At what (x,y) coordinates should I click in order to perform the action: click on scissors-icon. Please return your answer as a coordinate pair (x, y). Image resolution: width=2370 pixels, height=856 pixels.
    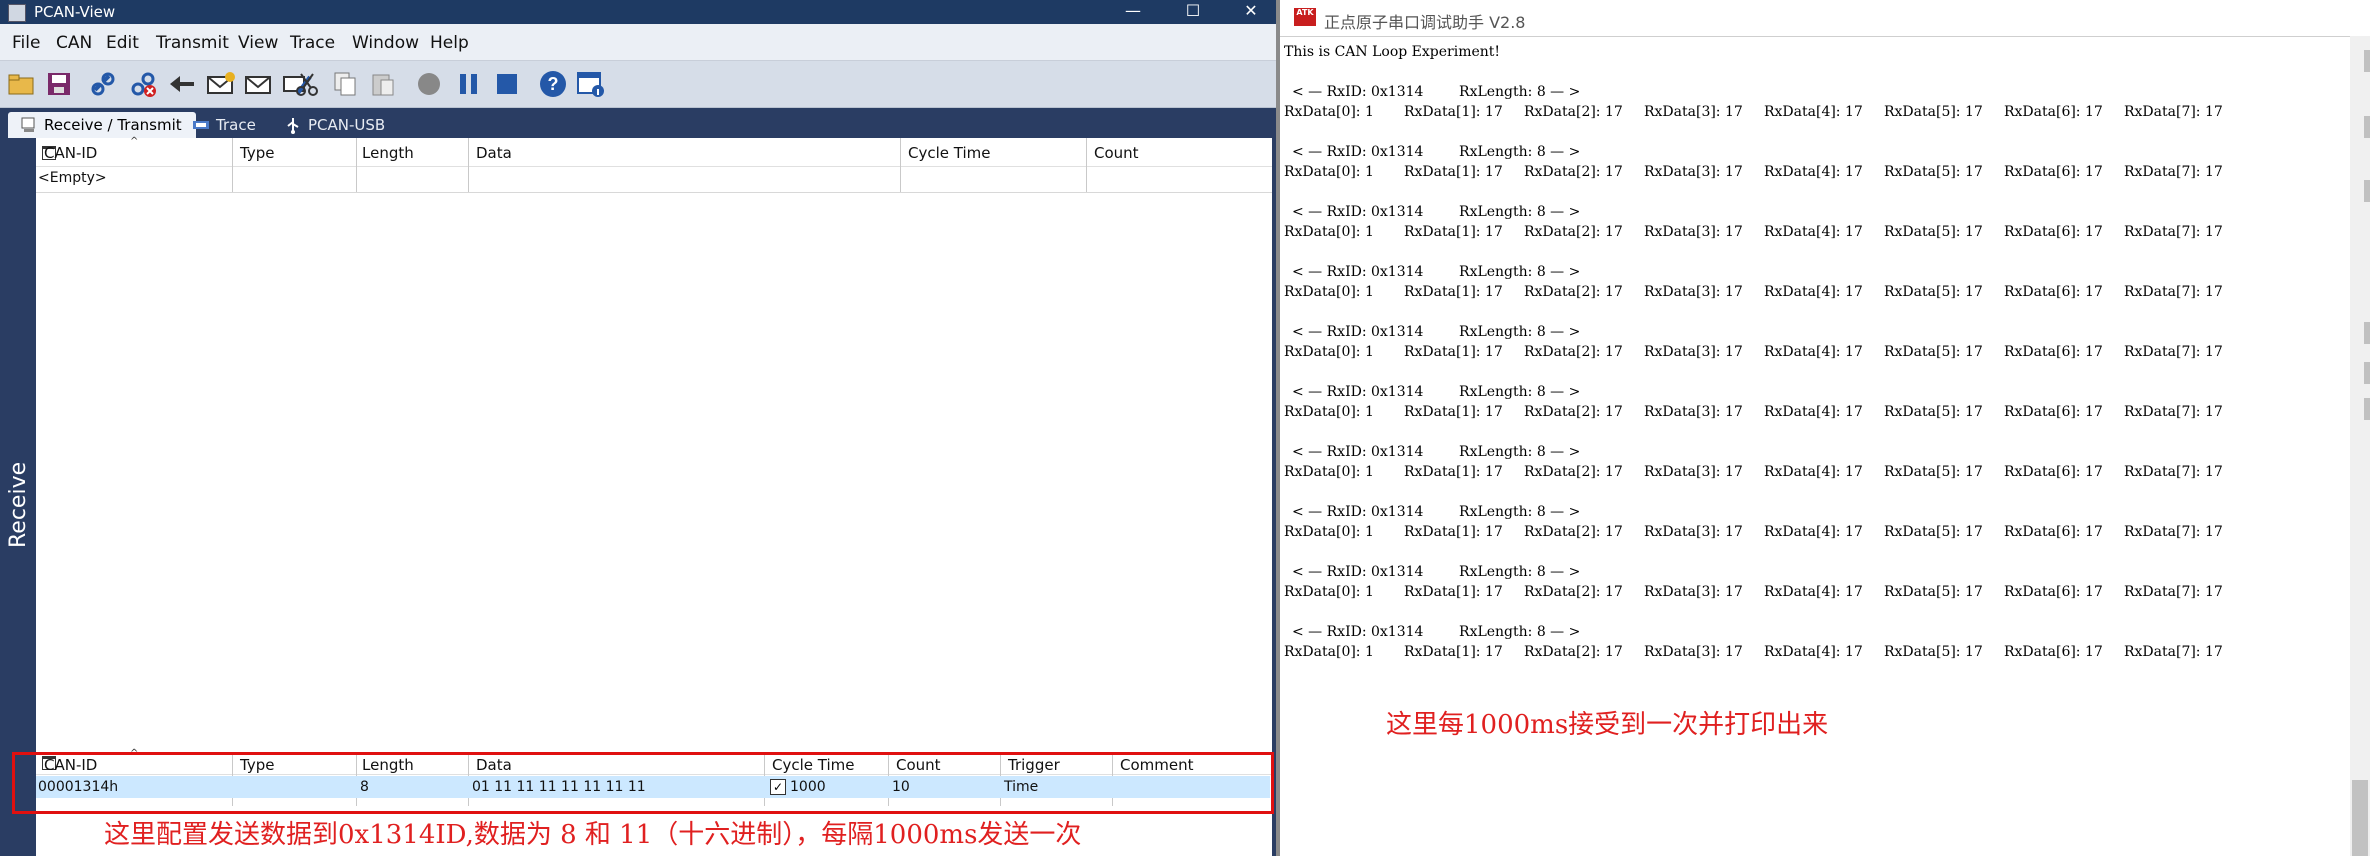
    Looking at the image, I should click on (307, 84).